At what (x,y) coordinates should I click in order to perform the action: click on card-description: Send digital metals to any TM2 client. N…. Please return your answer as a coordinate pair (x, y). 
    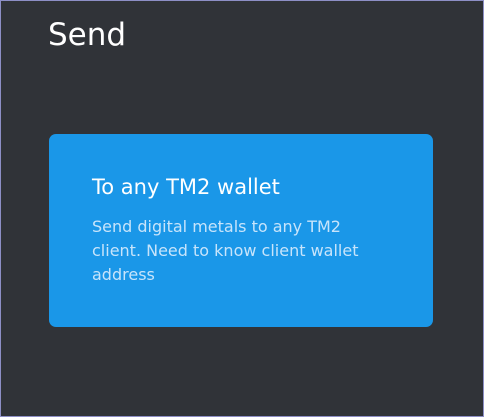
    Looking at the image, I should click on (225, 250).